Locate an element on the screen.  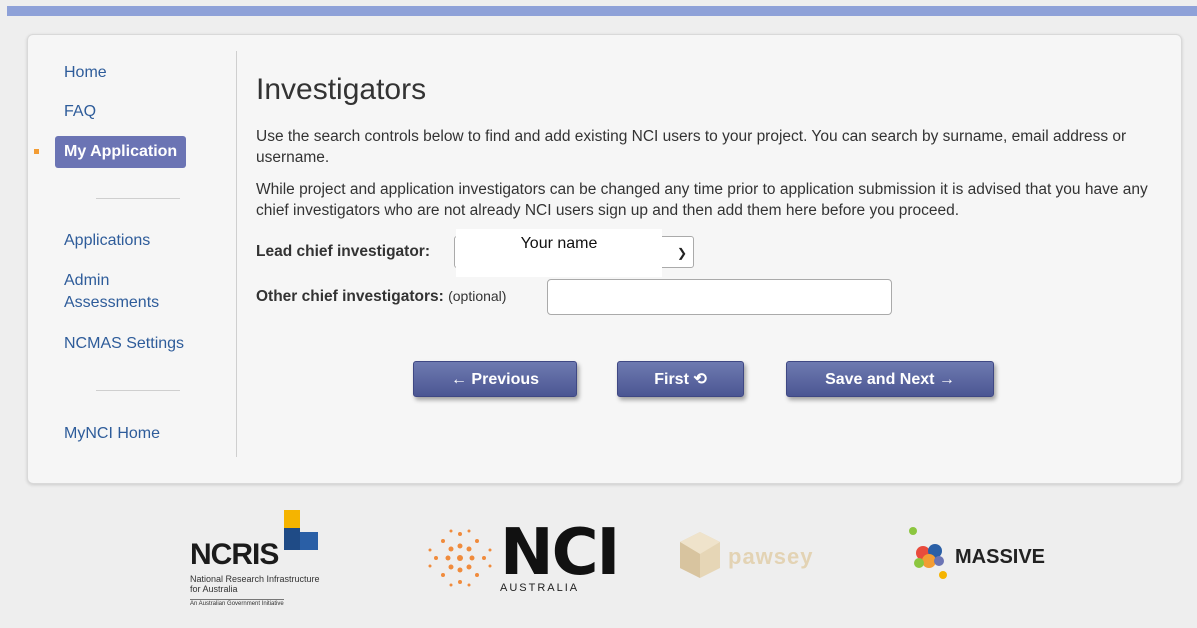
sidebar-item-admin-assessments: Admin Assessments is located at coordinates (119, 292).